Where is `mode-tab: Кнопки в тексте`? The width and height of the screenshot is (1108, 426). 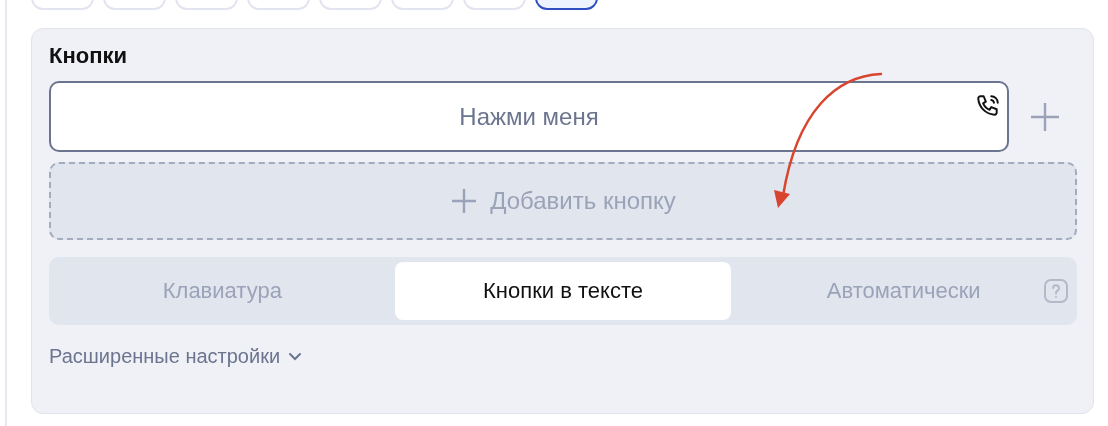
mode-tab: Кнопки в тексте is located at coordinates (563, 291).